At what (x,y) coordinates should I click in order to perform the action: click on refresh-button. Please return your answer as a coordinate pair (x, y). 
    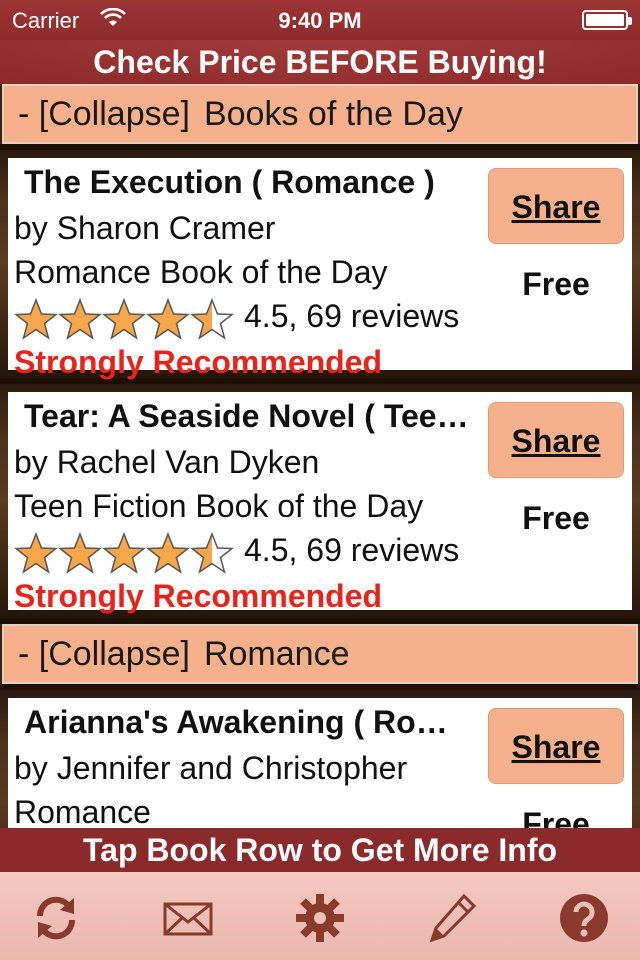
    Looking at the image, I should click on (56, 918).